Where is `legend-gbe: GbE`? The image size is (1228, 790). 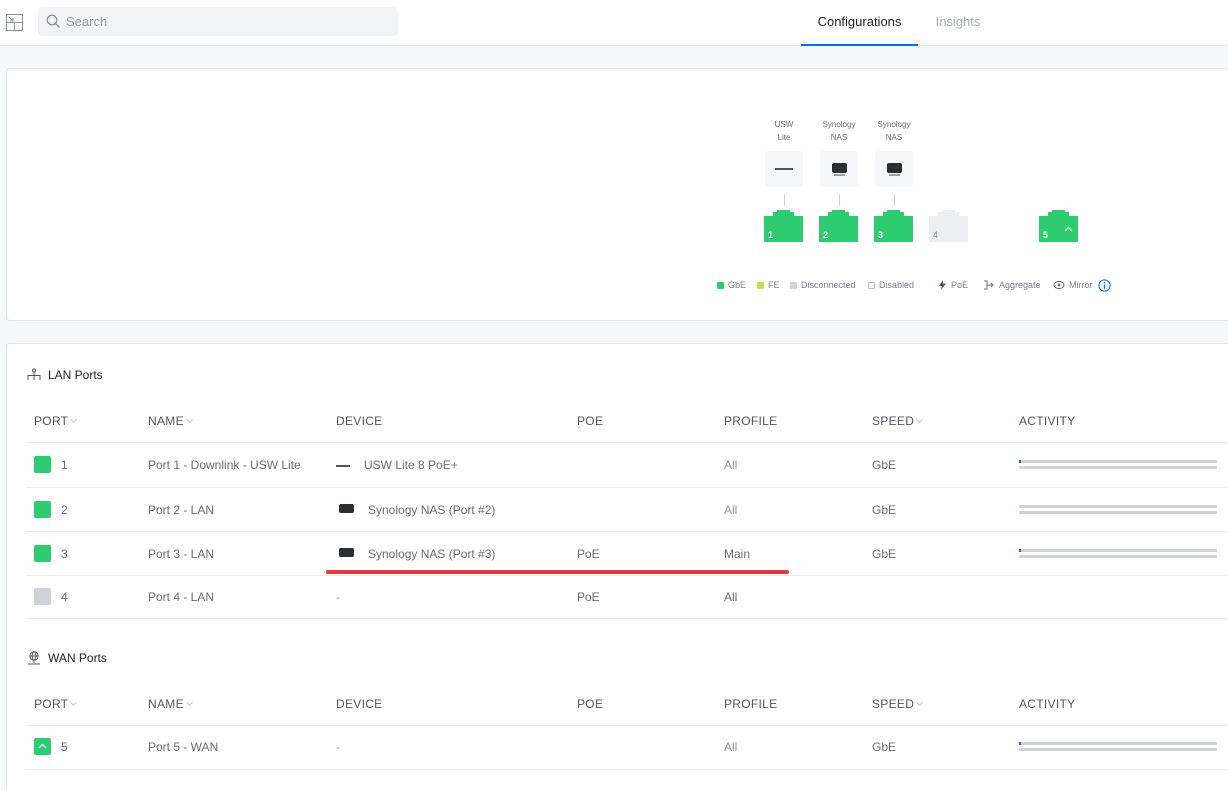
legend-gbe: GbE is located at coordinates (731, 285).